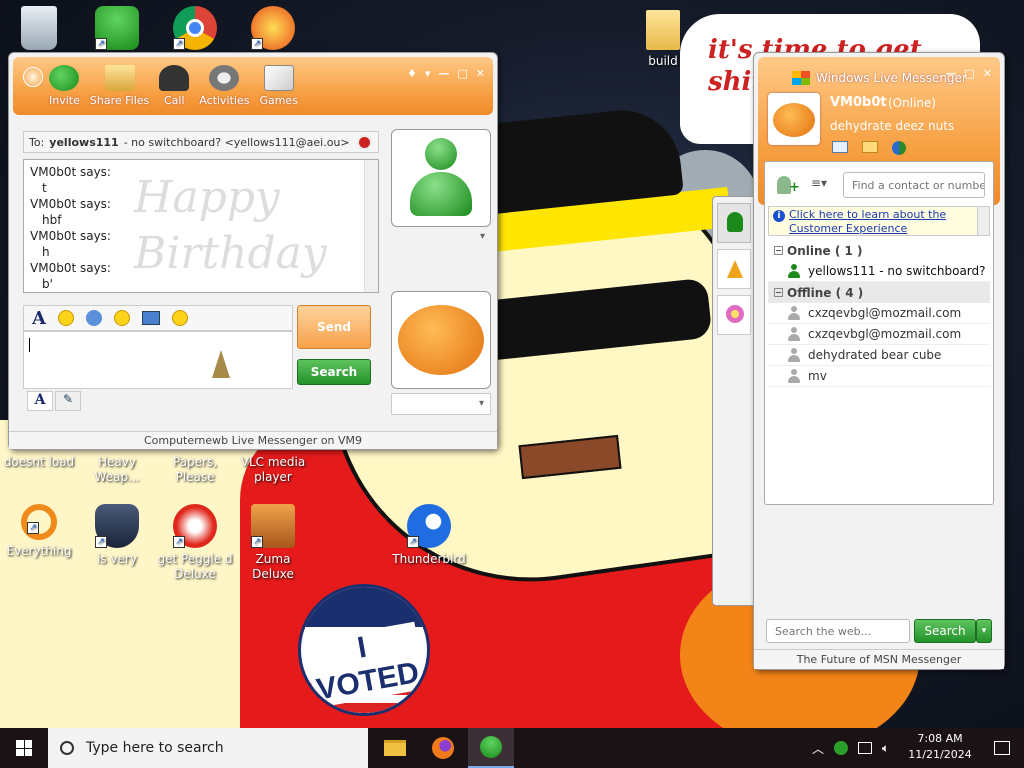 The image size is (1024, 768). I want to click on contact-list-footer: The Future of MSN Messenger, so click(879, 659).